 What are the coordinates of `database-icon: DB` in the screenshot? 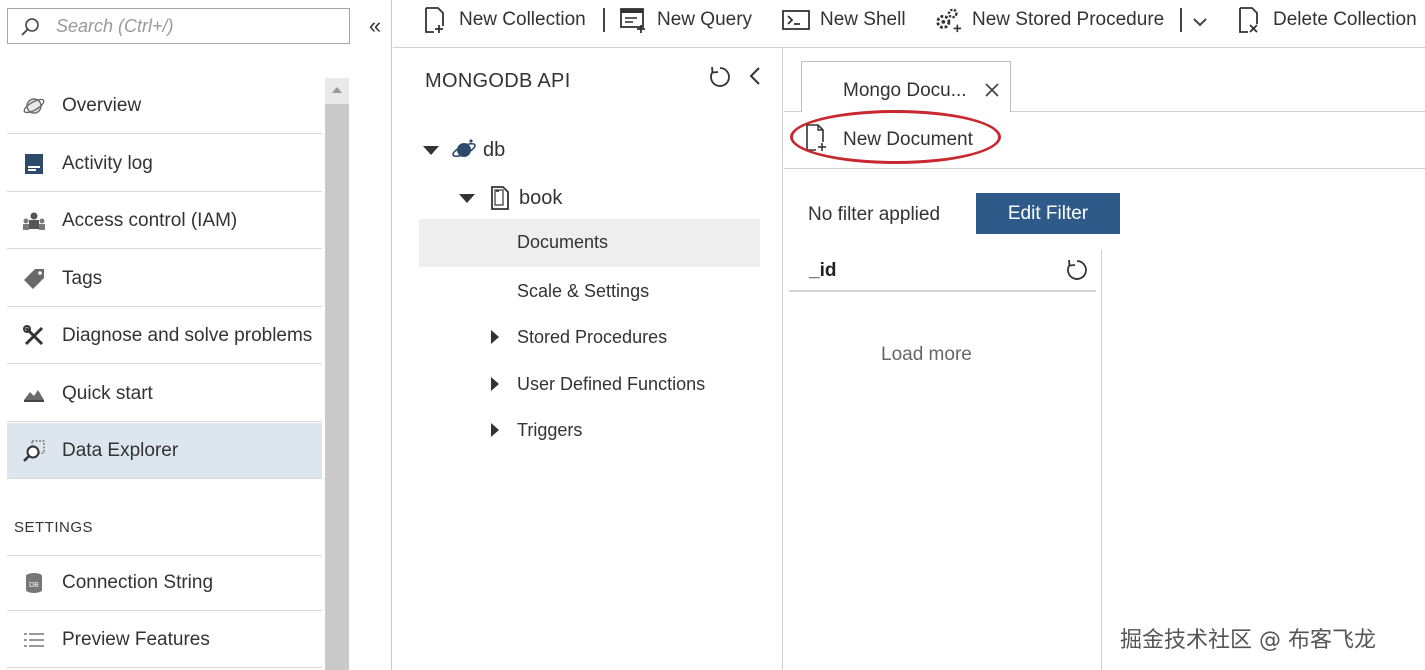 It's located at (34, 583).